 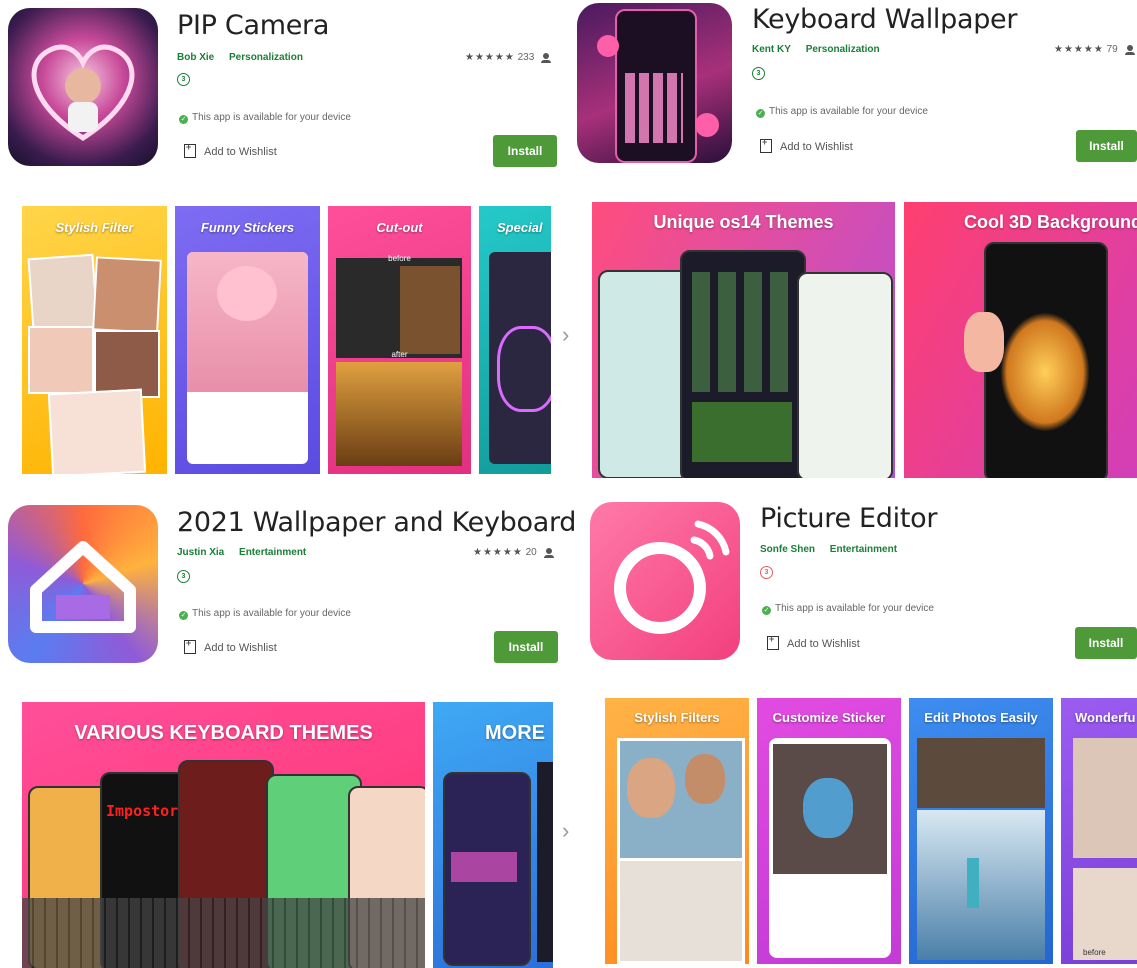 I want to click on screenshot-caption: MORE, so click(x=515, y=733).